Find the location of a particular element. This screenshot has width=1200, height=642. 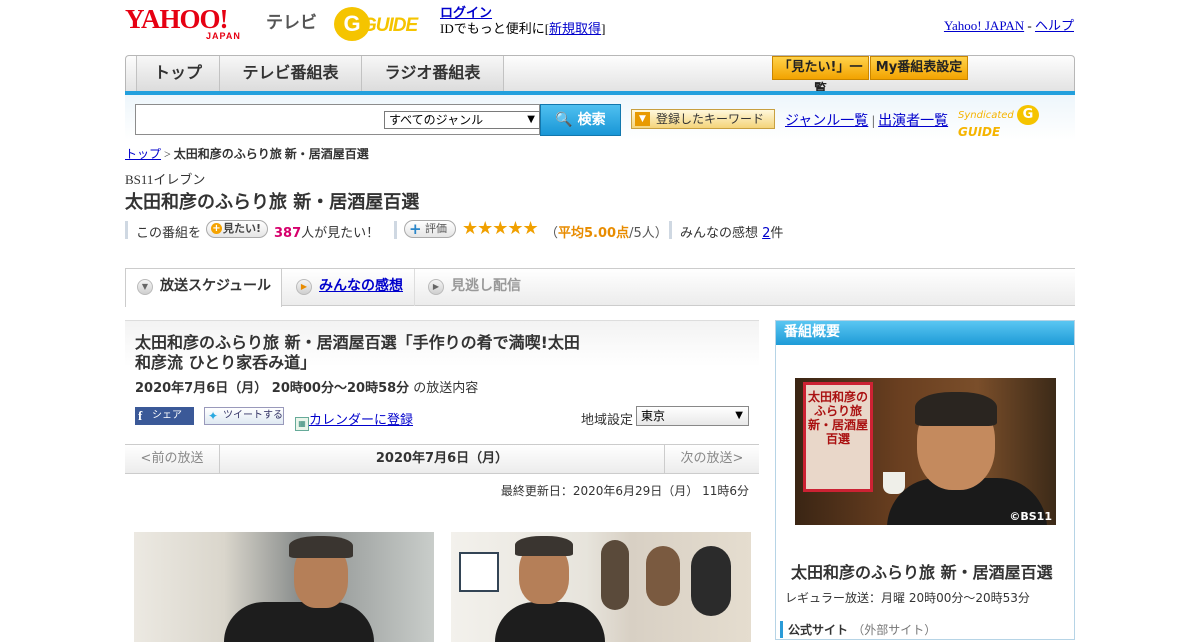

genre-list-link: ジャンル一覧 is located at coordinates (826, 121).